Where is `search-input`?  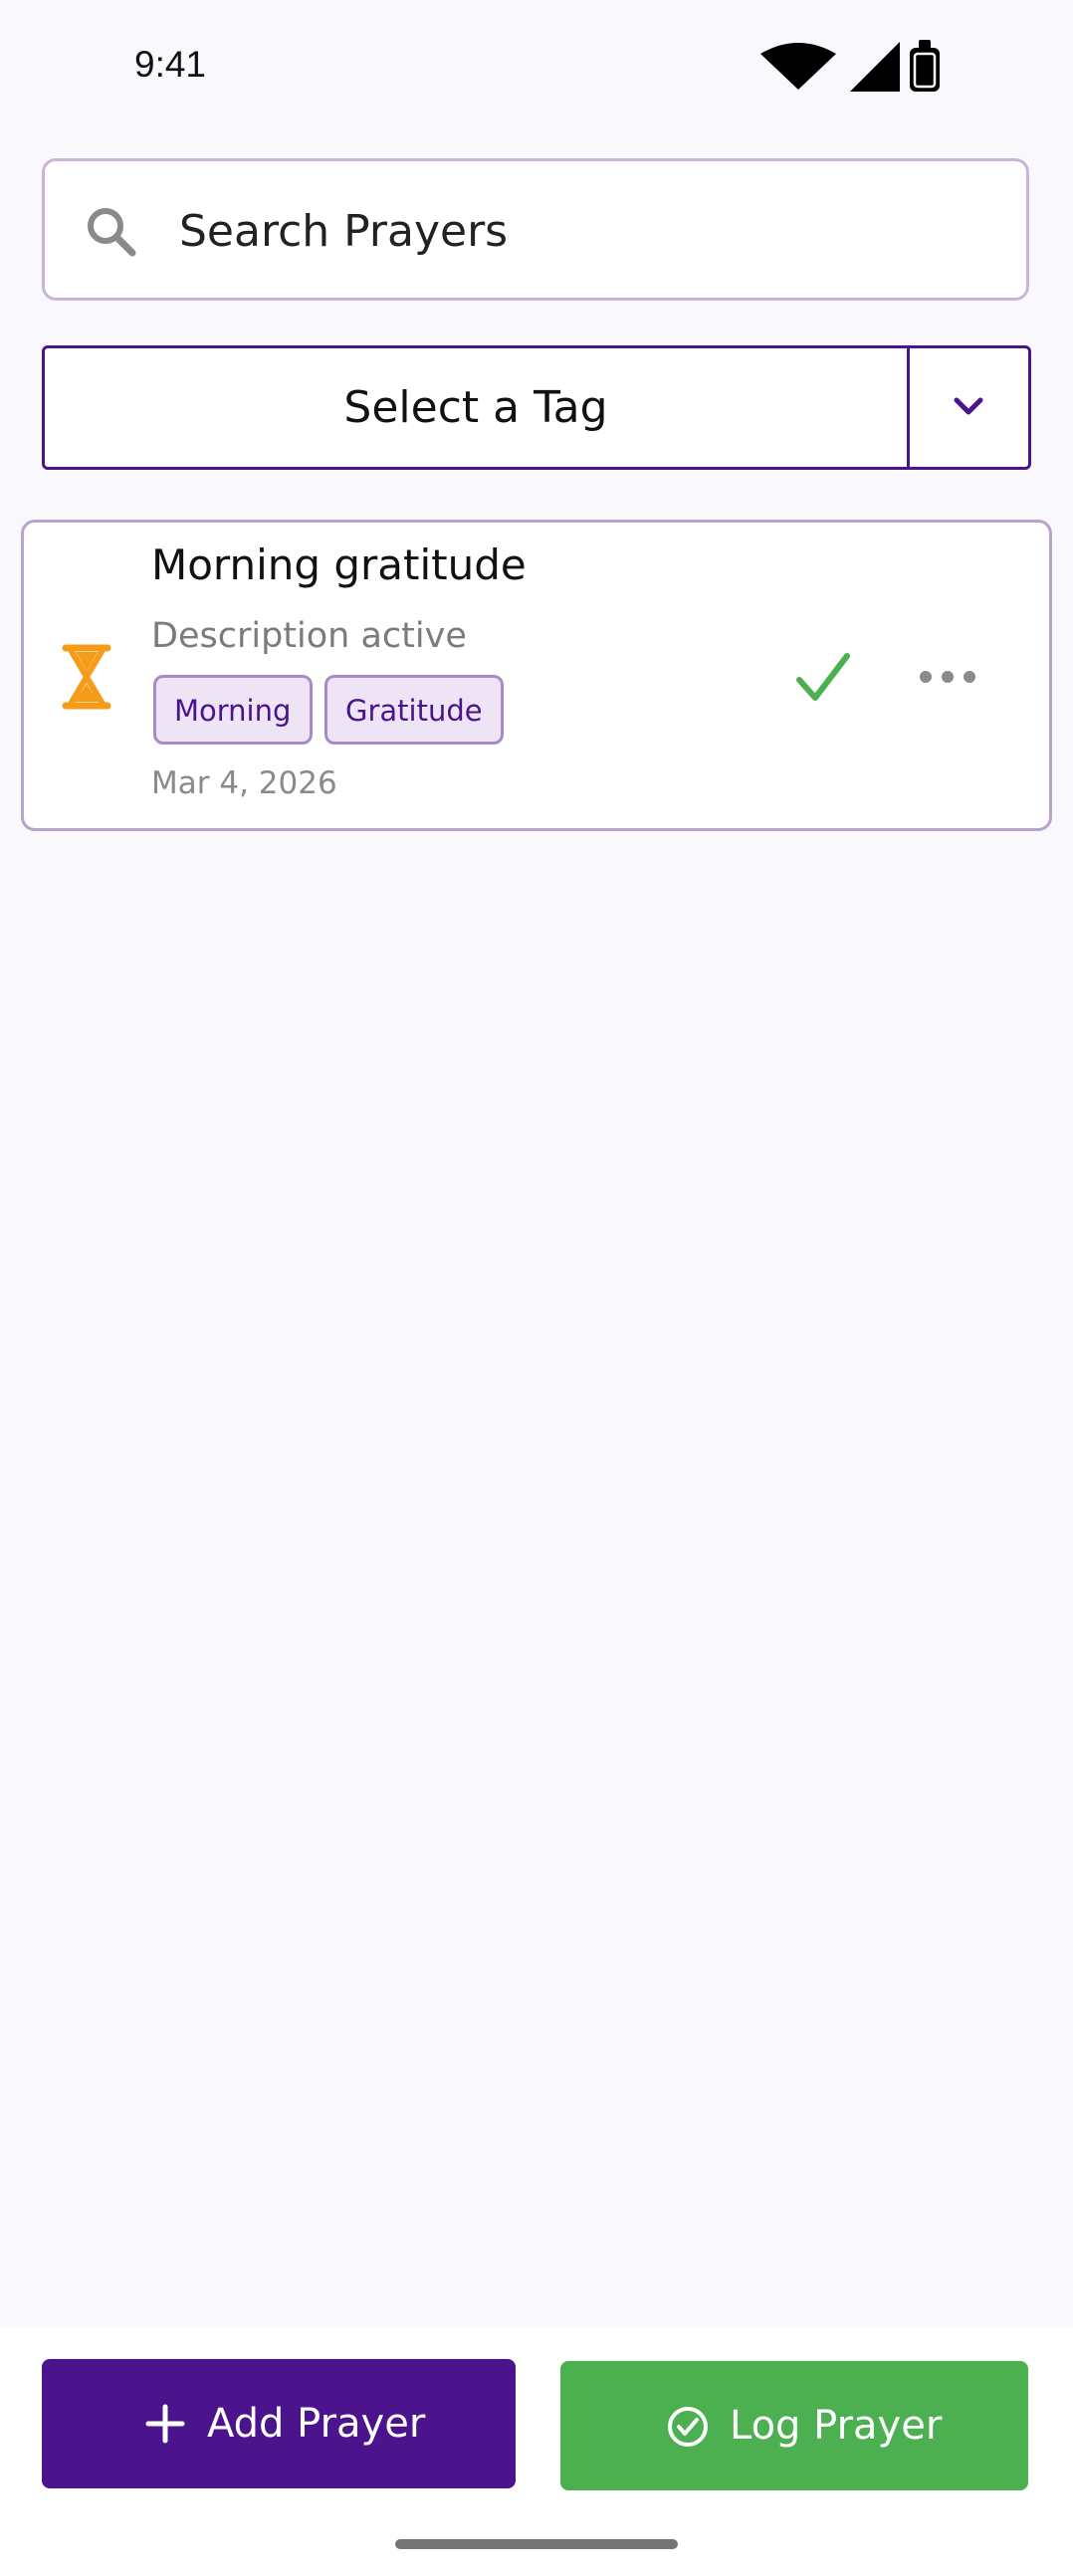 search-input is located at coordinates (587, 231).